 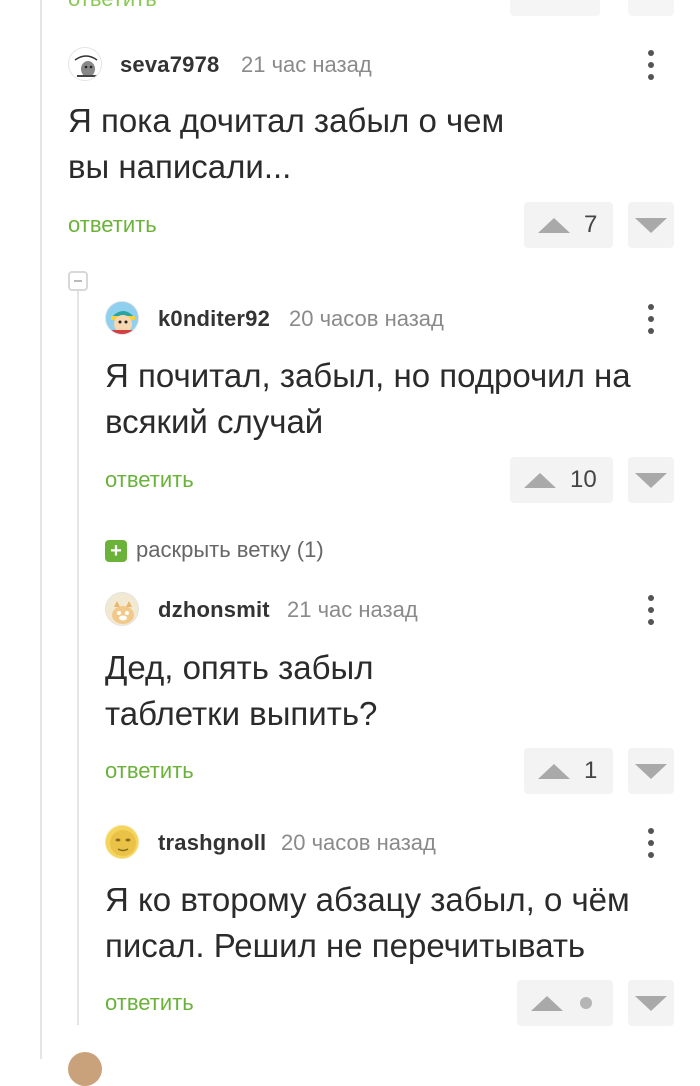 I want to click on rating-count: 7, so click(x=591, y=224).